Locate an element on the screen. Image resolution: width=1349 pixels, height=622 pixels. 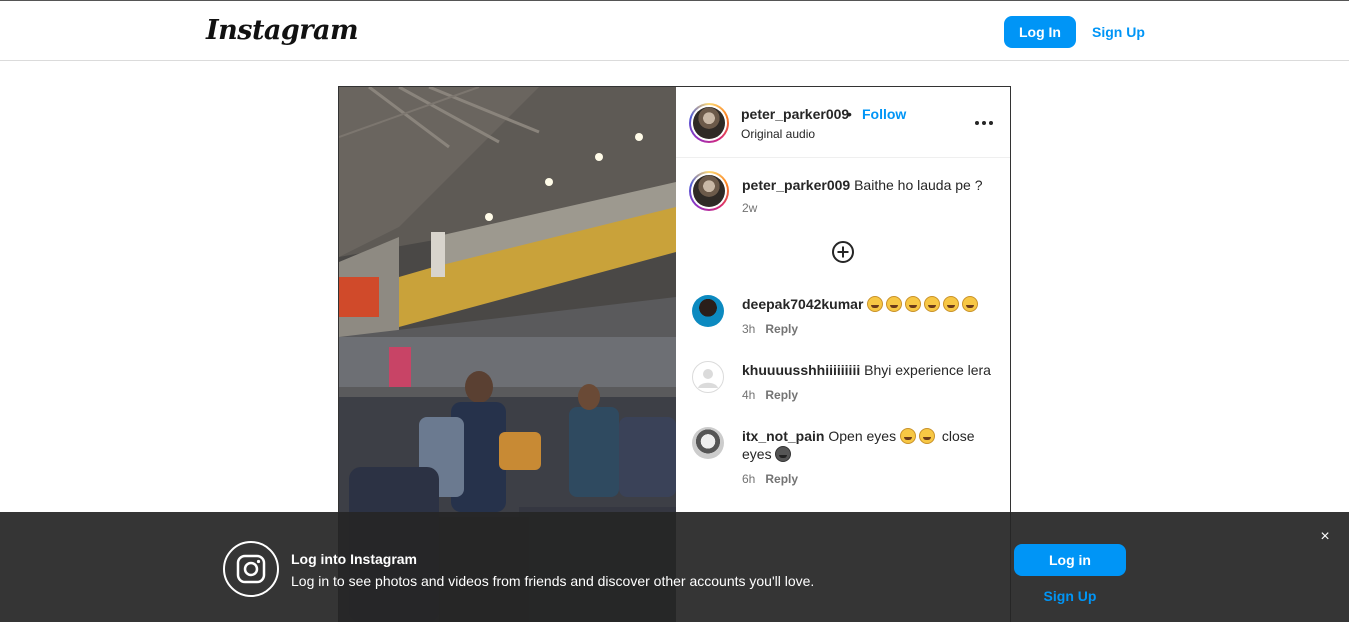
comment-text: close is located at coordinates (958, 436).